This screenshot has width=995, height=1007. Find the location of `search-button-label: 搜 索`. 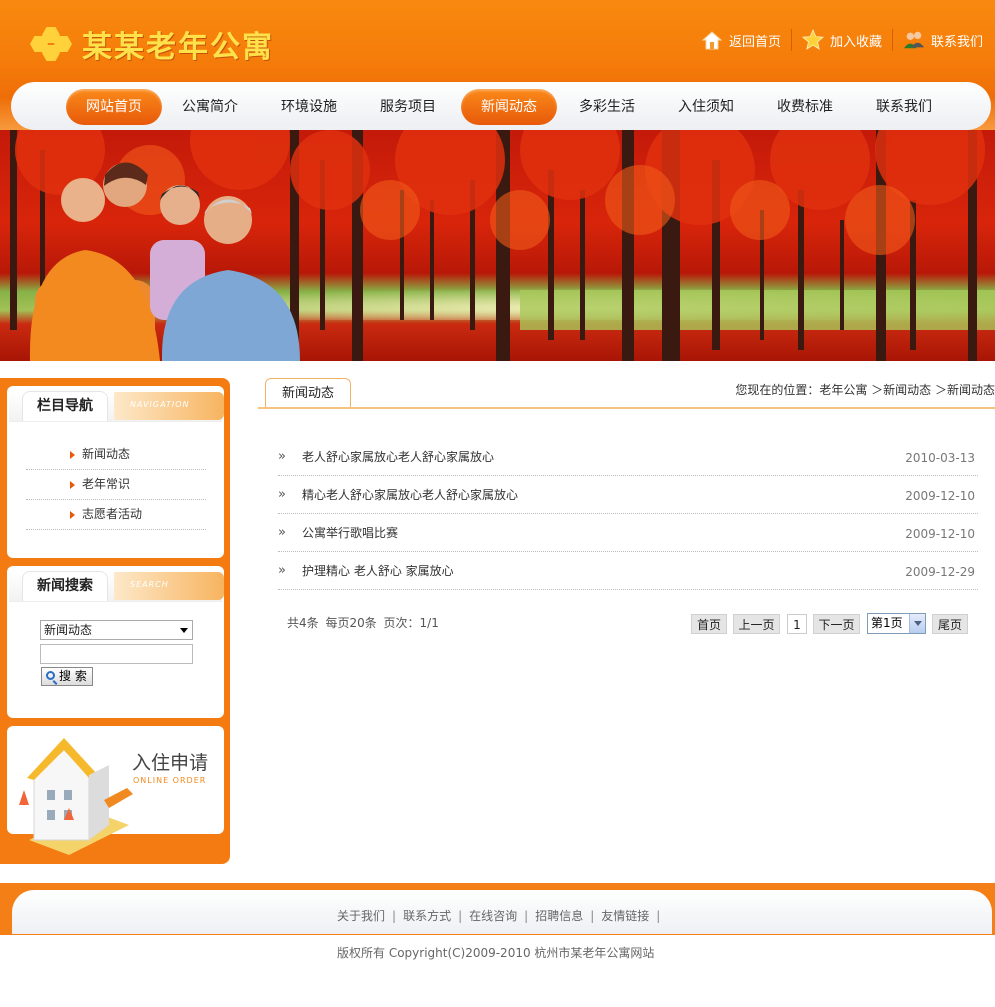

search-button-label: 搜 索 is located at coordinates (73, 676).